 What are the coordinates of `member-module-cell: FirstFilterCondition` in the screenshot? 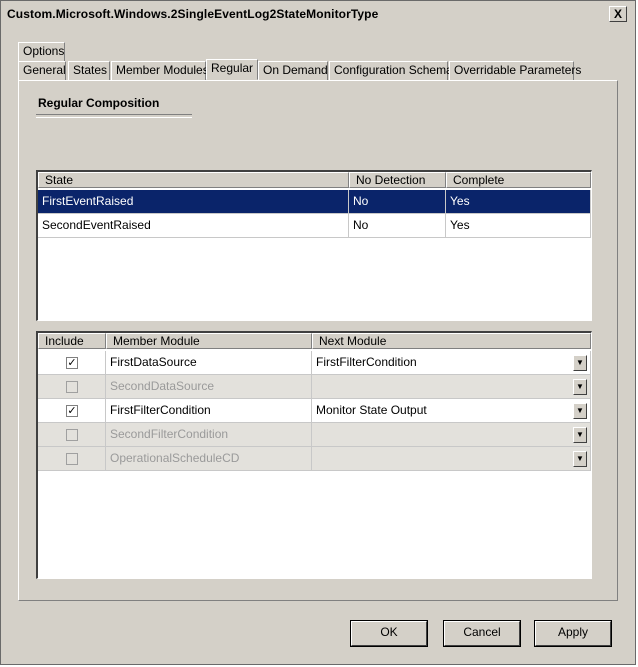 It's located at (209, 411).